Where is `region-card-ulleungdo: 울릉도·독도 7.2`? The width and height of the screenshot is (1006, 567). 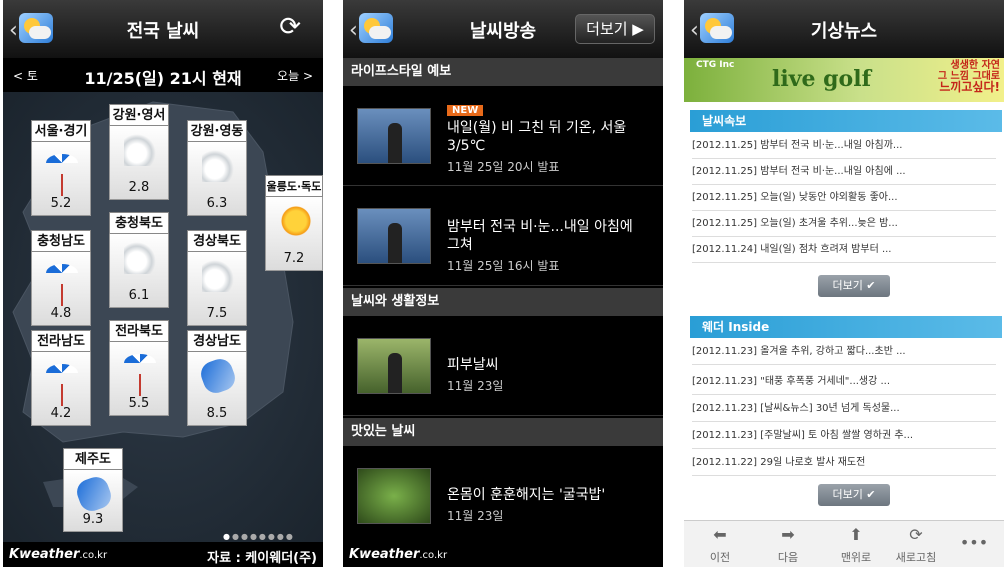 region-card-ulleungdo: 울릉도·독도 7.2 is located at coordinates (294, 223).